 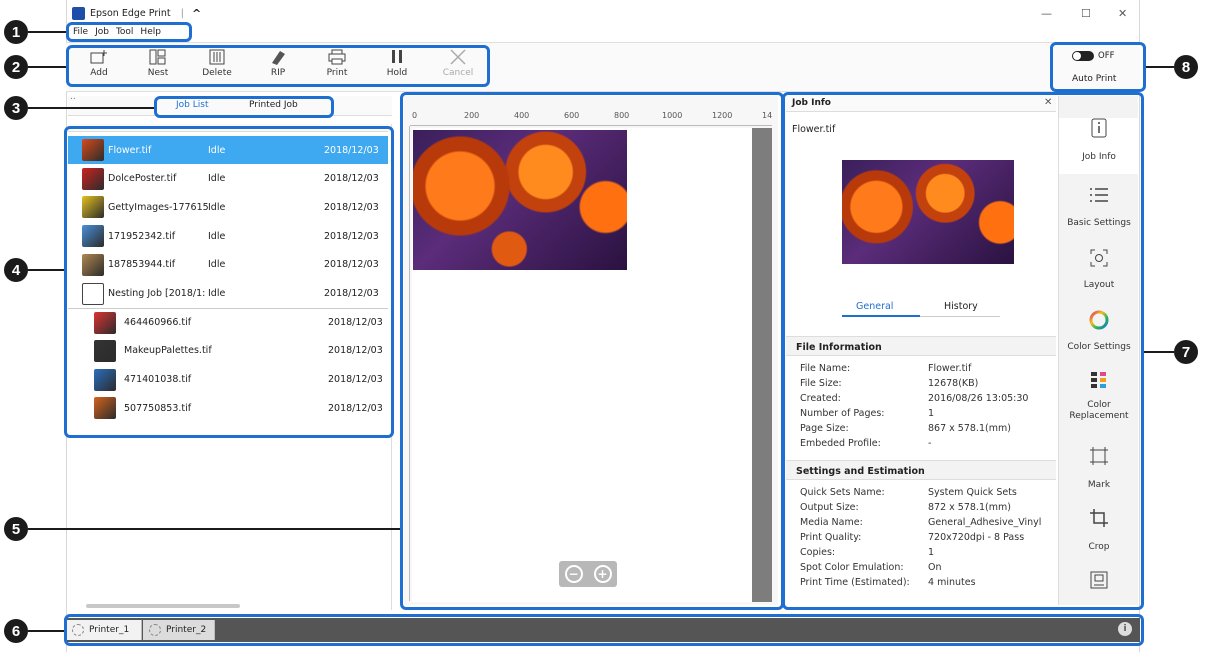 What do you see at coordinates (1186, 352) in the screenshot?
I see `callout-7: 7` at bounding box center [1186, 352].